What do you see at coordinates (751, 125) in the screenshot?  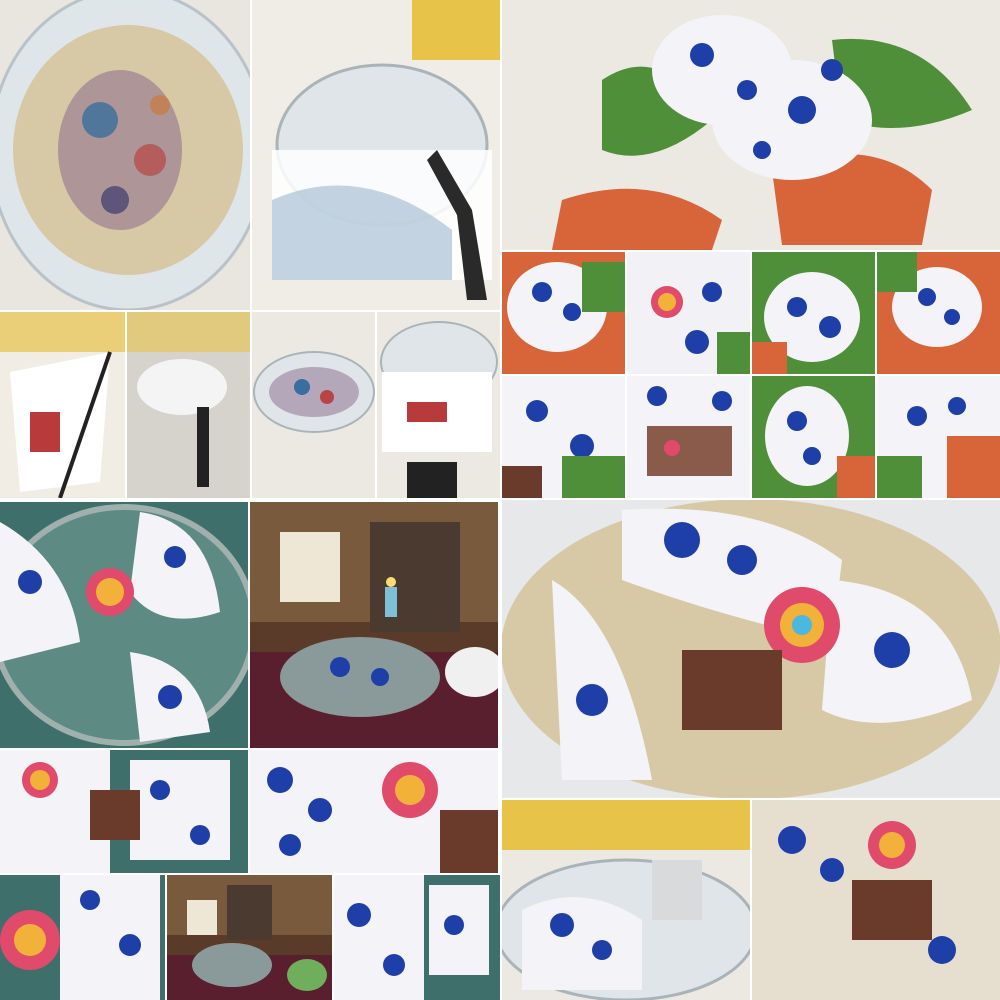 I see `photo-broken-cups-silk` at bounding box center [751, 125].